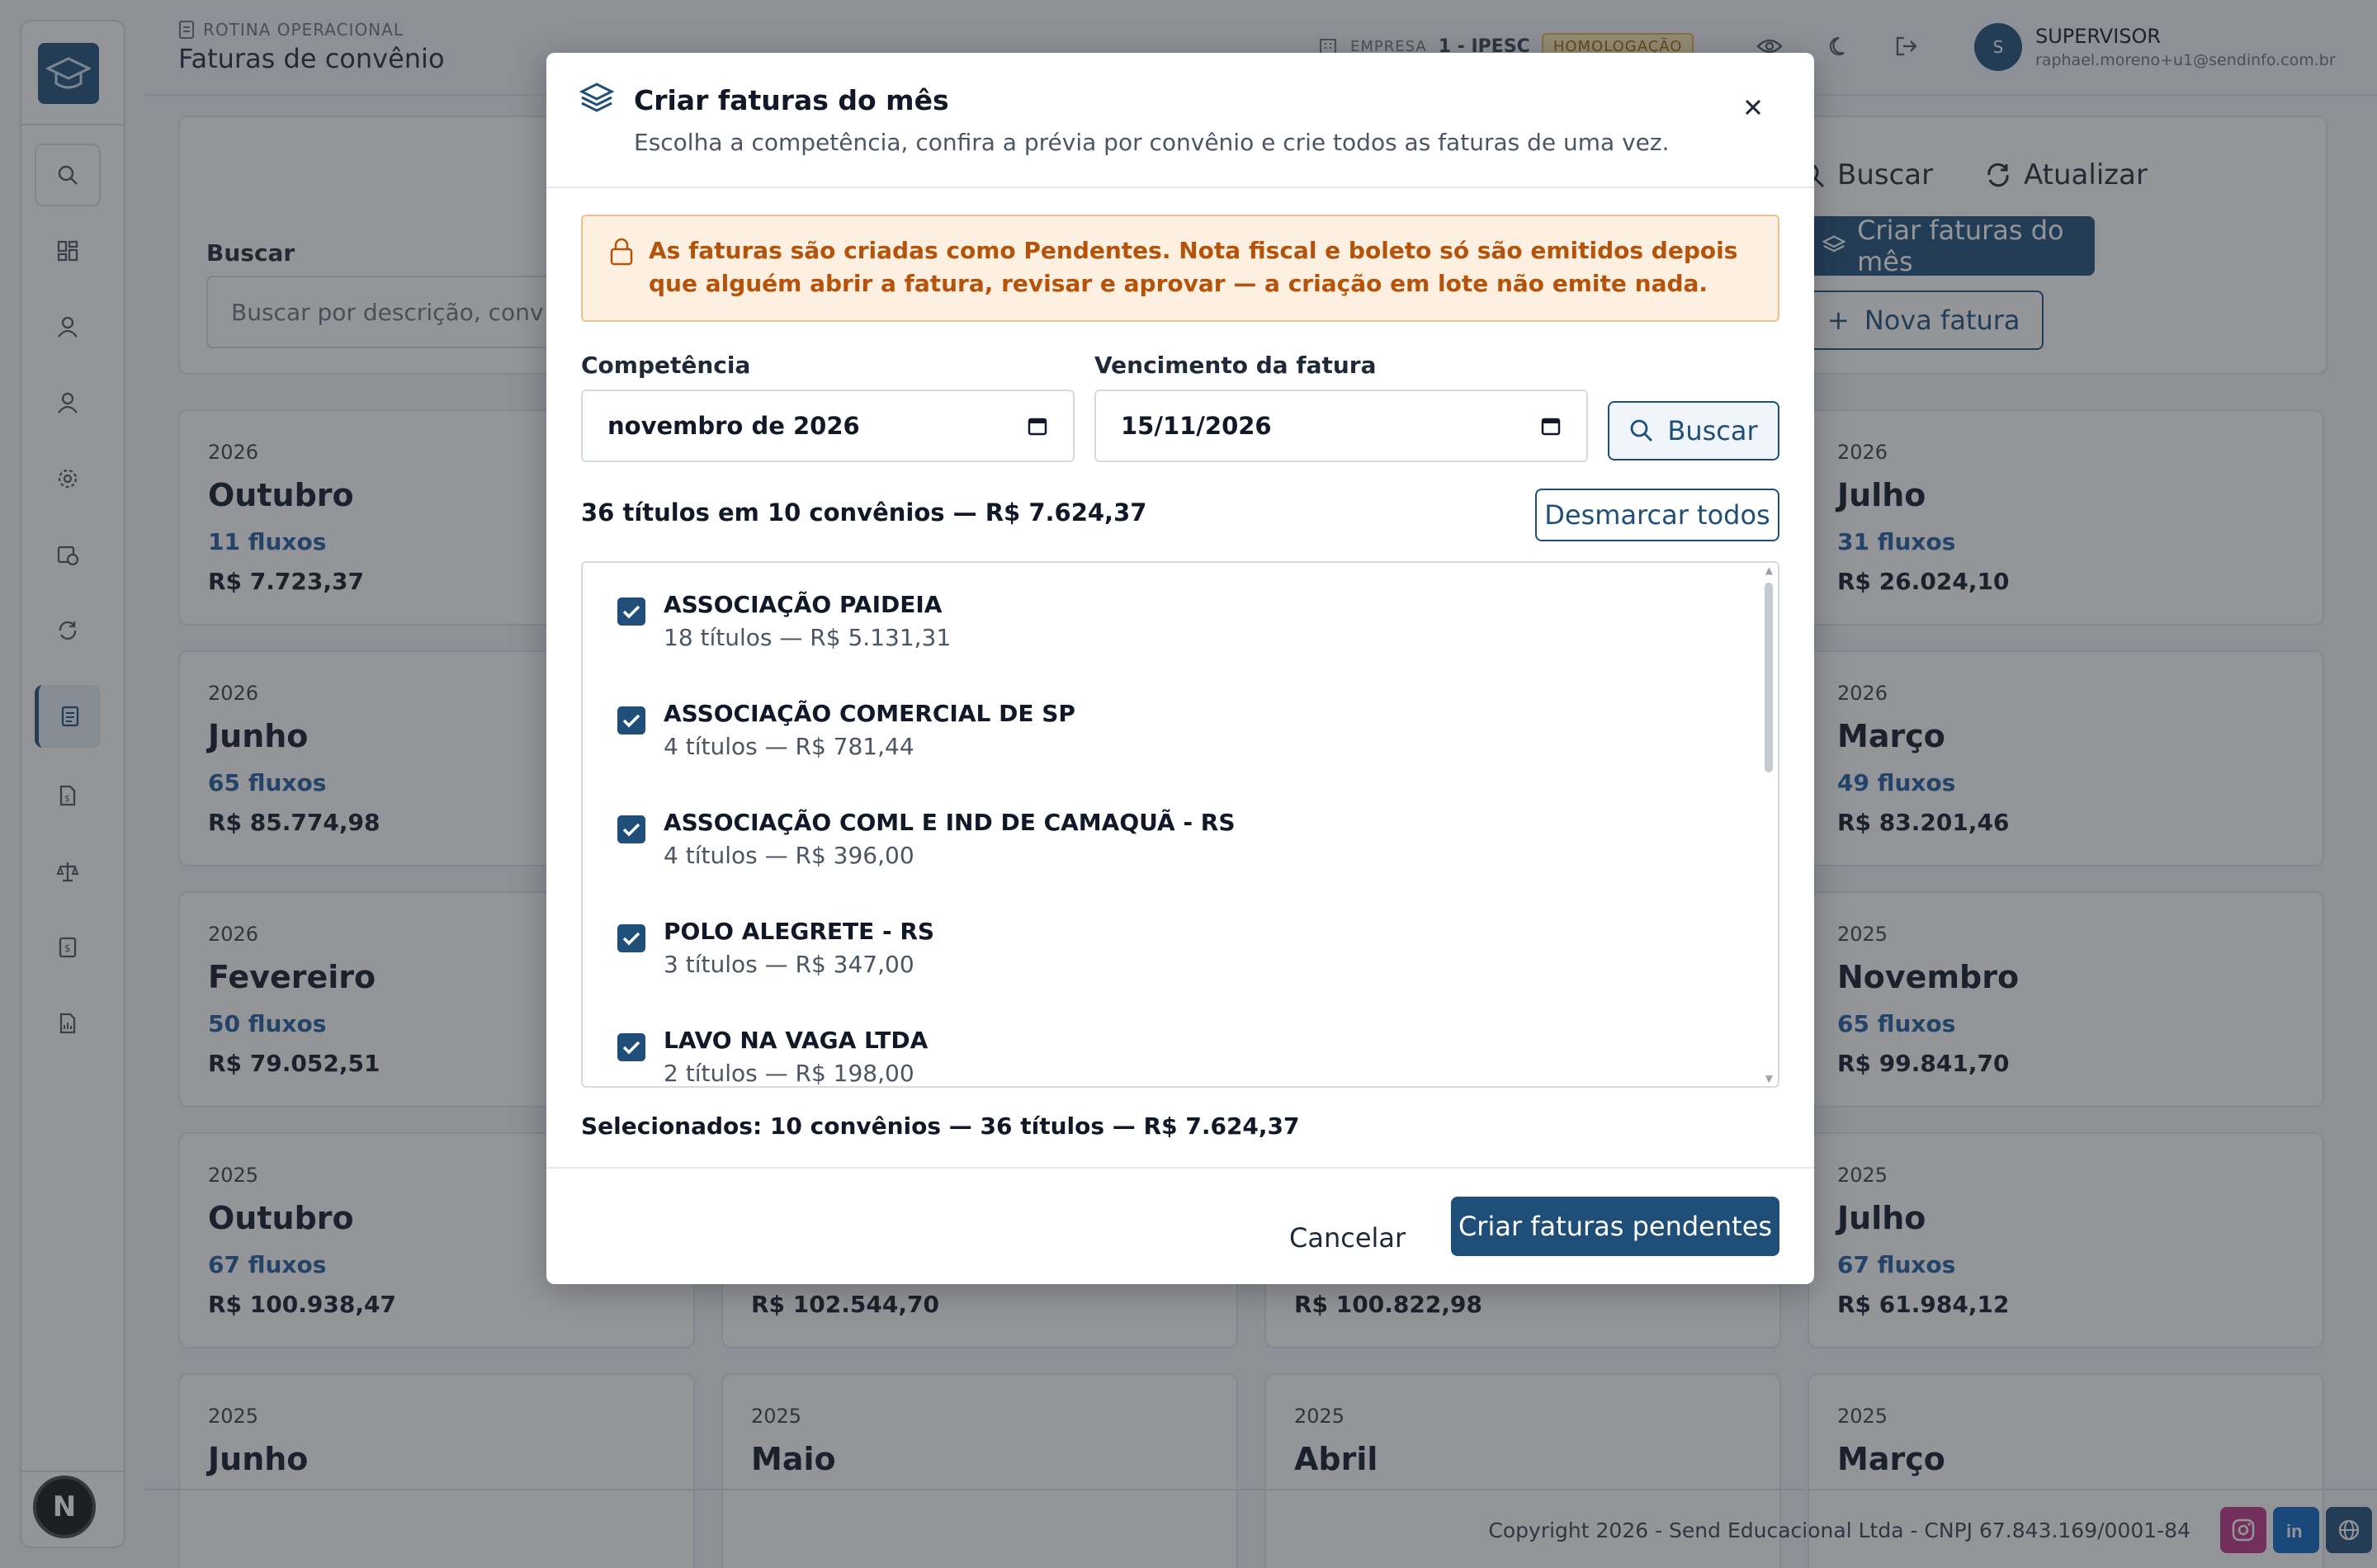 Image resolution: width=2377 pixels, height=1568 pixels. I want to click on convenio-name: POLO ALEGRETE - RS, so click(799, 931).